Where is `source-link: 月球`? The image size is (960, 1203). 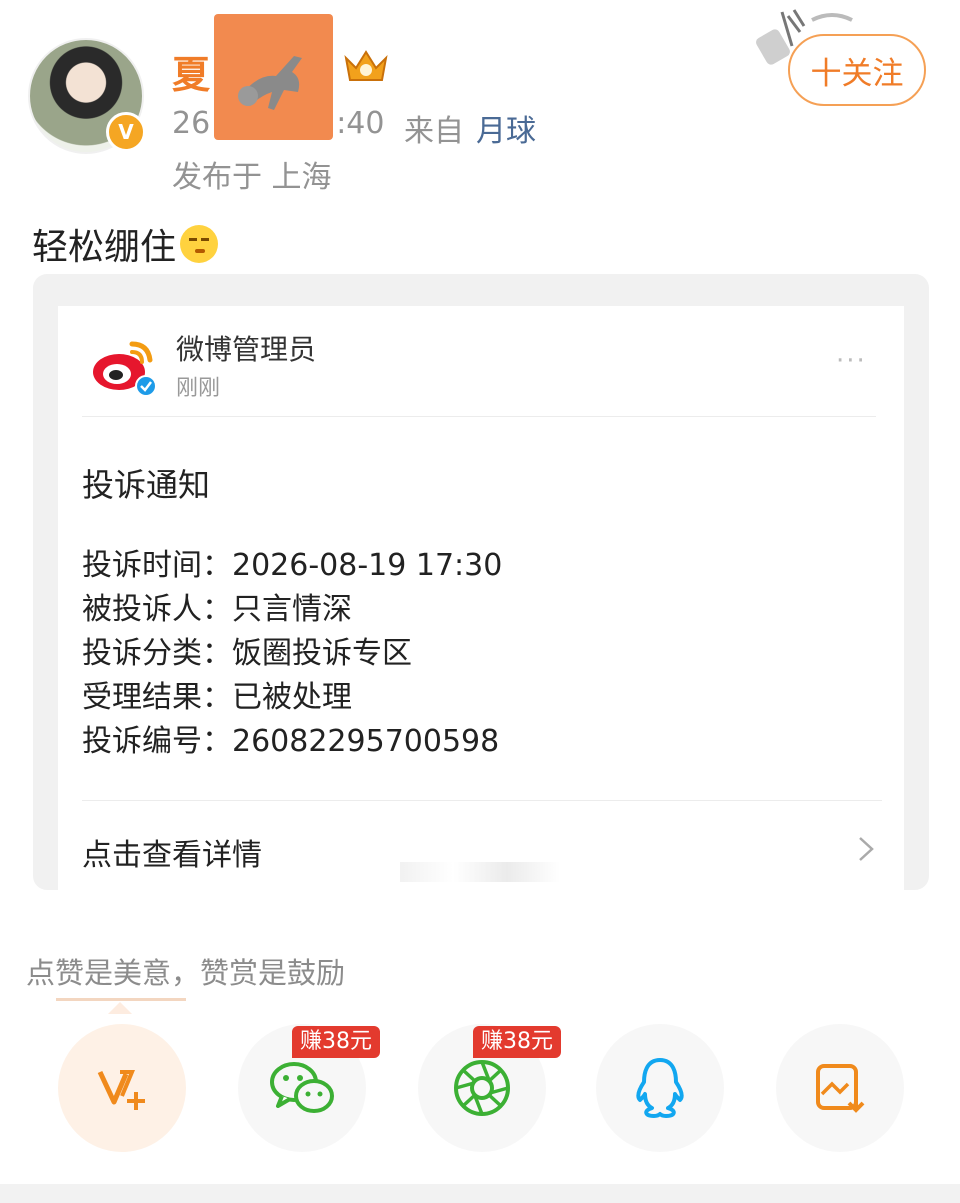 source-link: 月球 is located at coordinates (506, 128).